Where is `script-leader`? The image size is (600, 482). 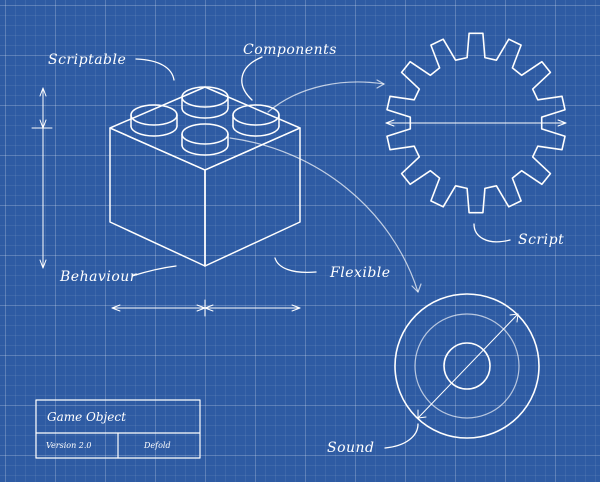
script-leader is located at coordinates (492, 233).